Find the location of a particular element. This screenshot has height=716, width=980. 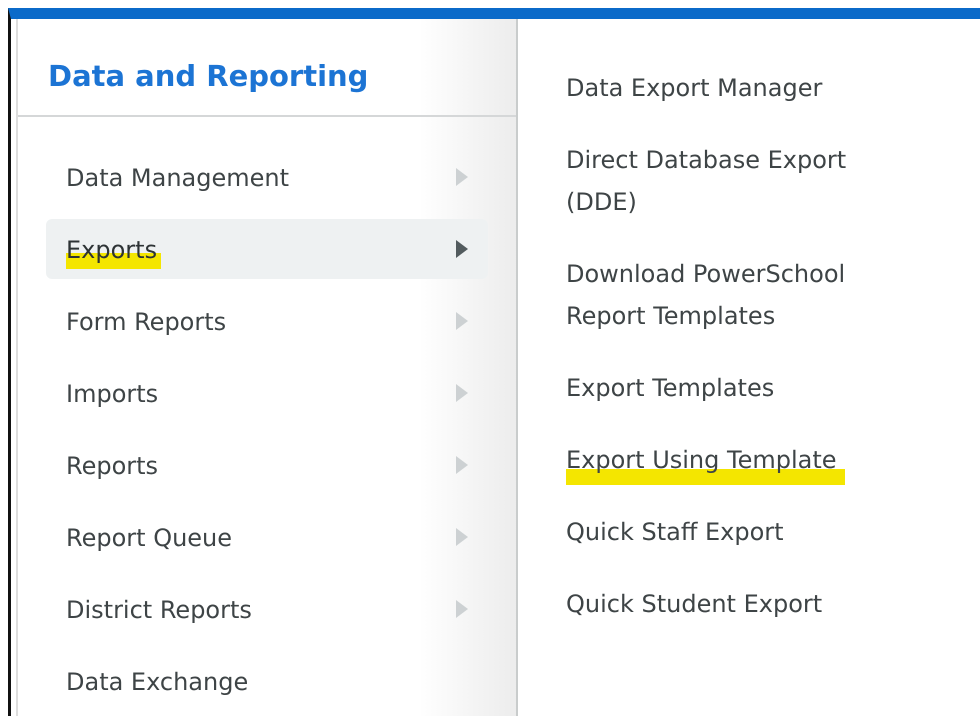

submenu-link: Quick Staff Export is located at coordinates (679, 534).